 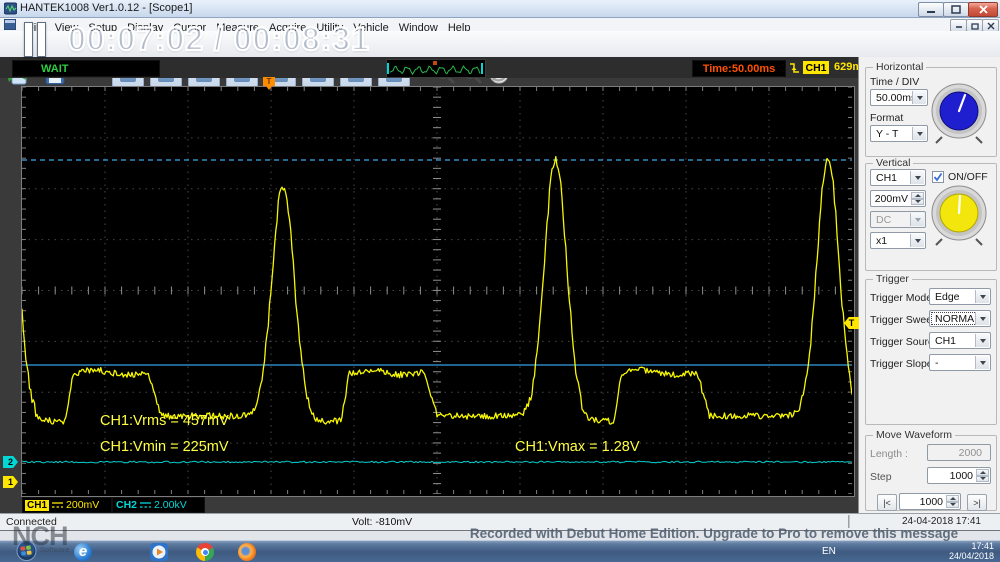 I want to click on format-label: Format, so click(x=887, y=118).